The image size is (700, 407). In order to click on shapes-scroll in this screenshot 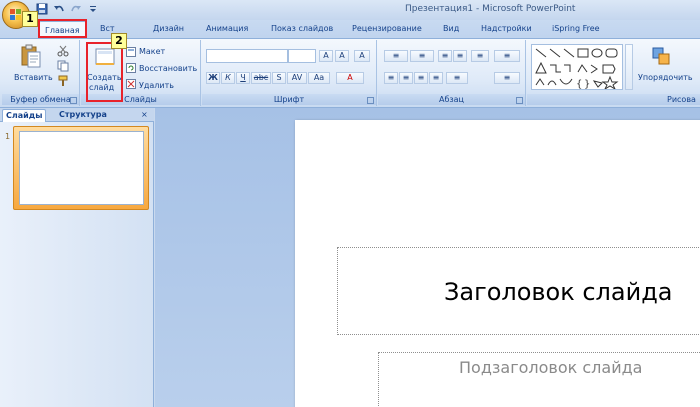, I will do `click(629, 67)`.